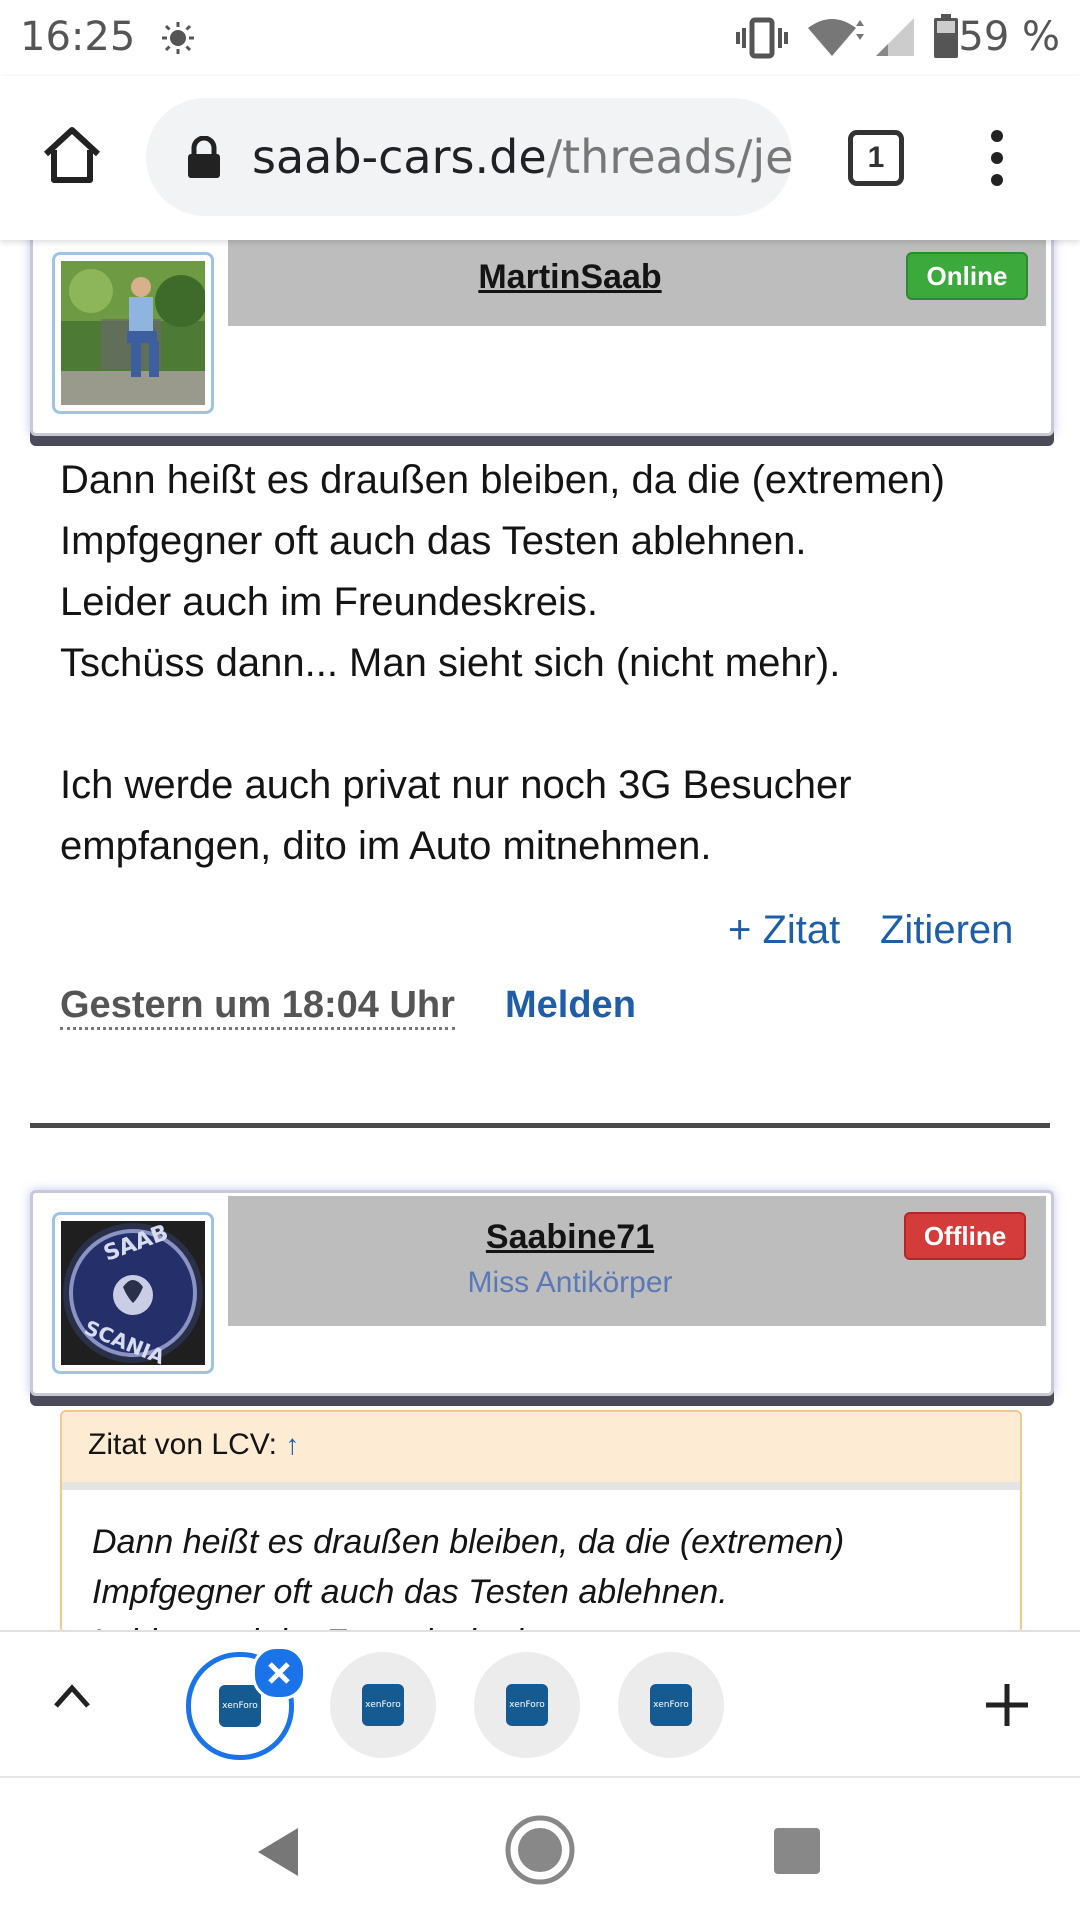 The width and height of the screenshot is (1080, 1922). I want to click on wifi-icon, so click(836, 37).